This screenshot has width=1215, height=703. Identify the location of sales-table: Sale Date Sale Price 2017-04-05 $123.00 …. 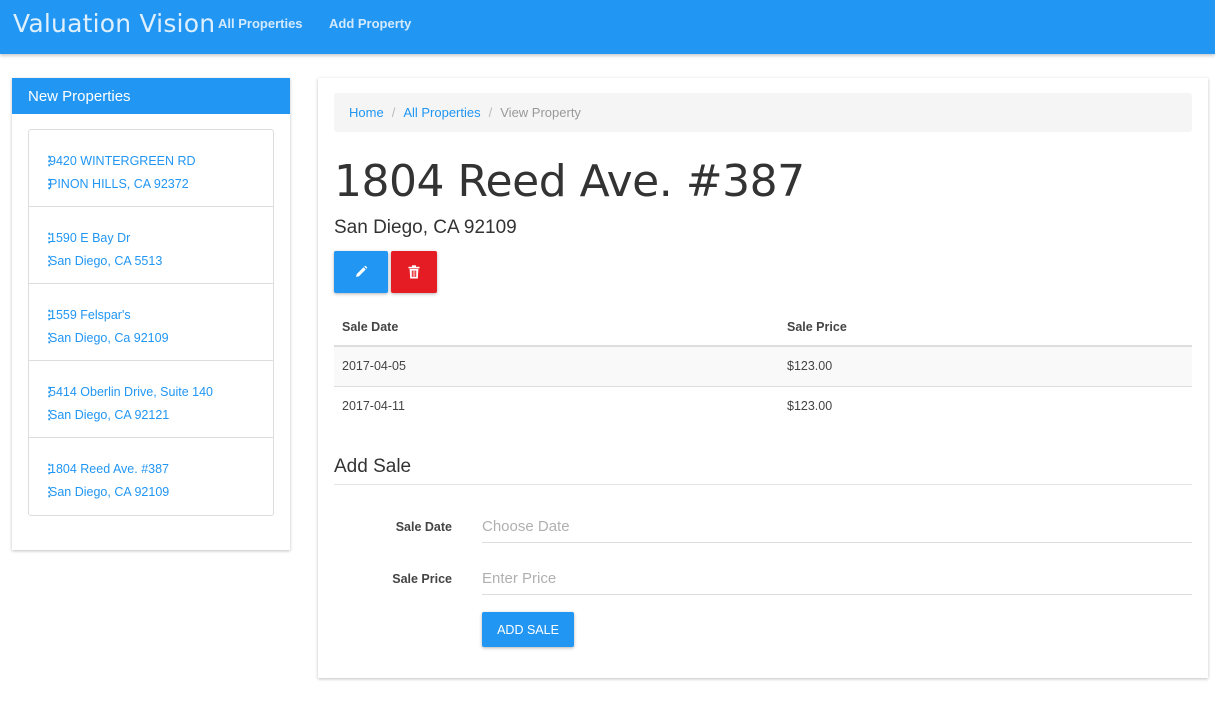
(763, 367).